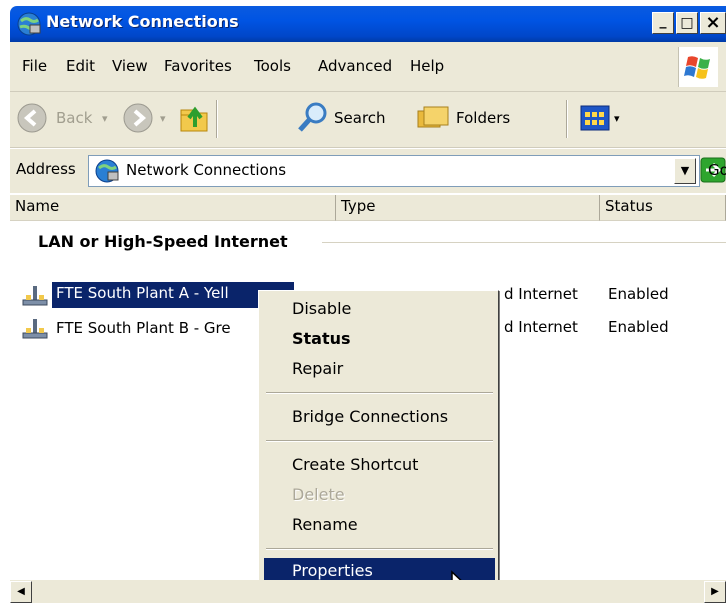 The image size is (726, 606). I want to click on horizontal-scrollbar, so click(368, 591).